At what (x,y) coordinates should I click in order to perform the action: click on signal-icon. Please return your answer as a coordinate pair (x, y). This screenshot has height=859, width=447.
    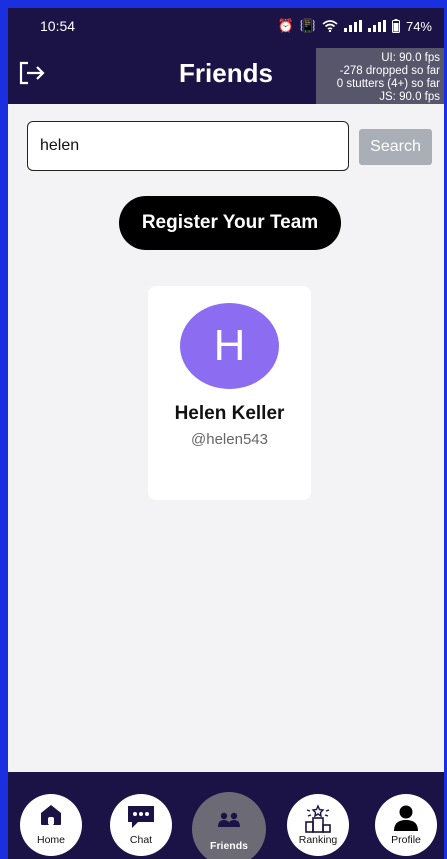
    Looking at the image, I should click on (352, 26).